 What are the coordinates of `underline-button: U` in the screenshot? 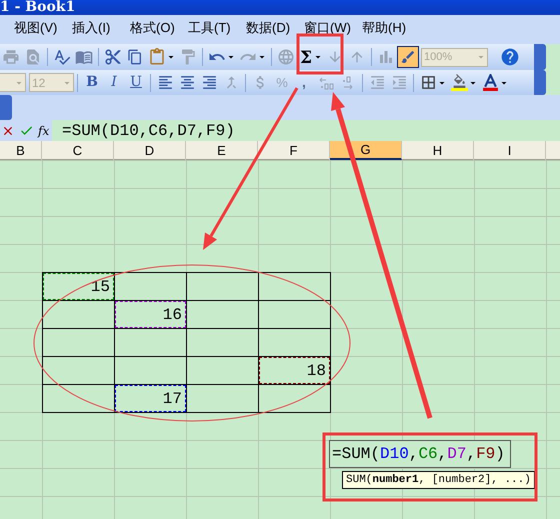 It's located at (136, 83).